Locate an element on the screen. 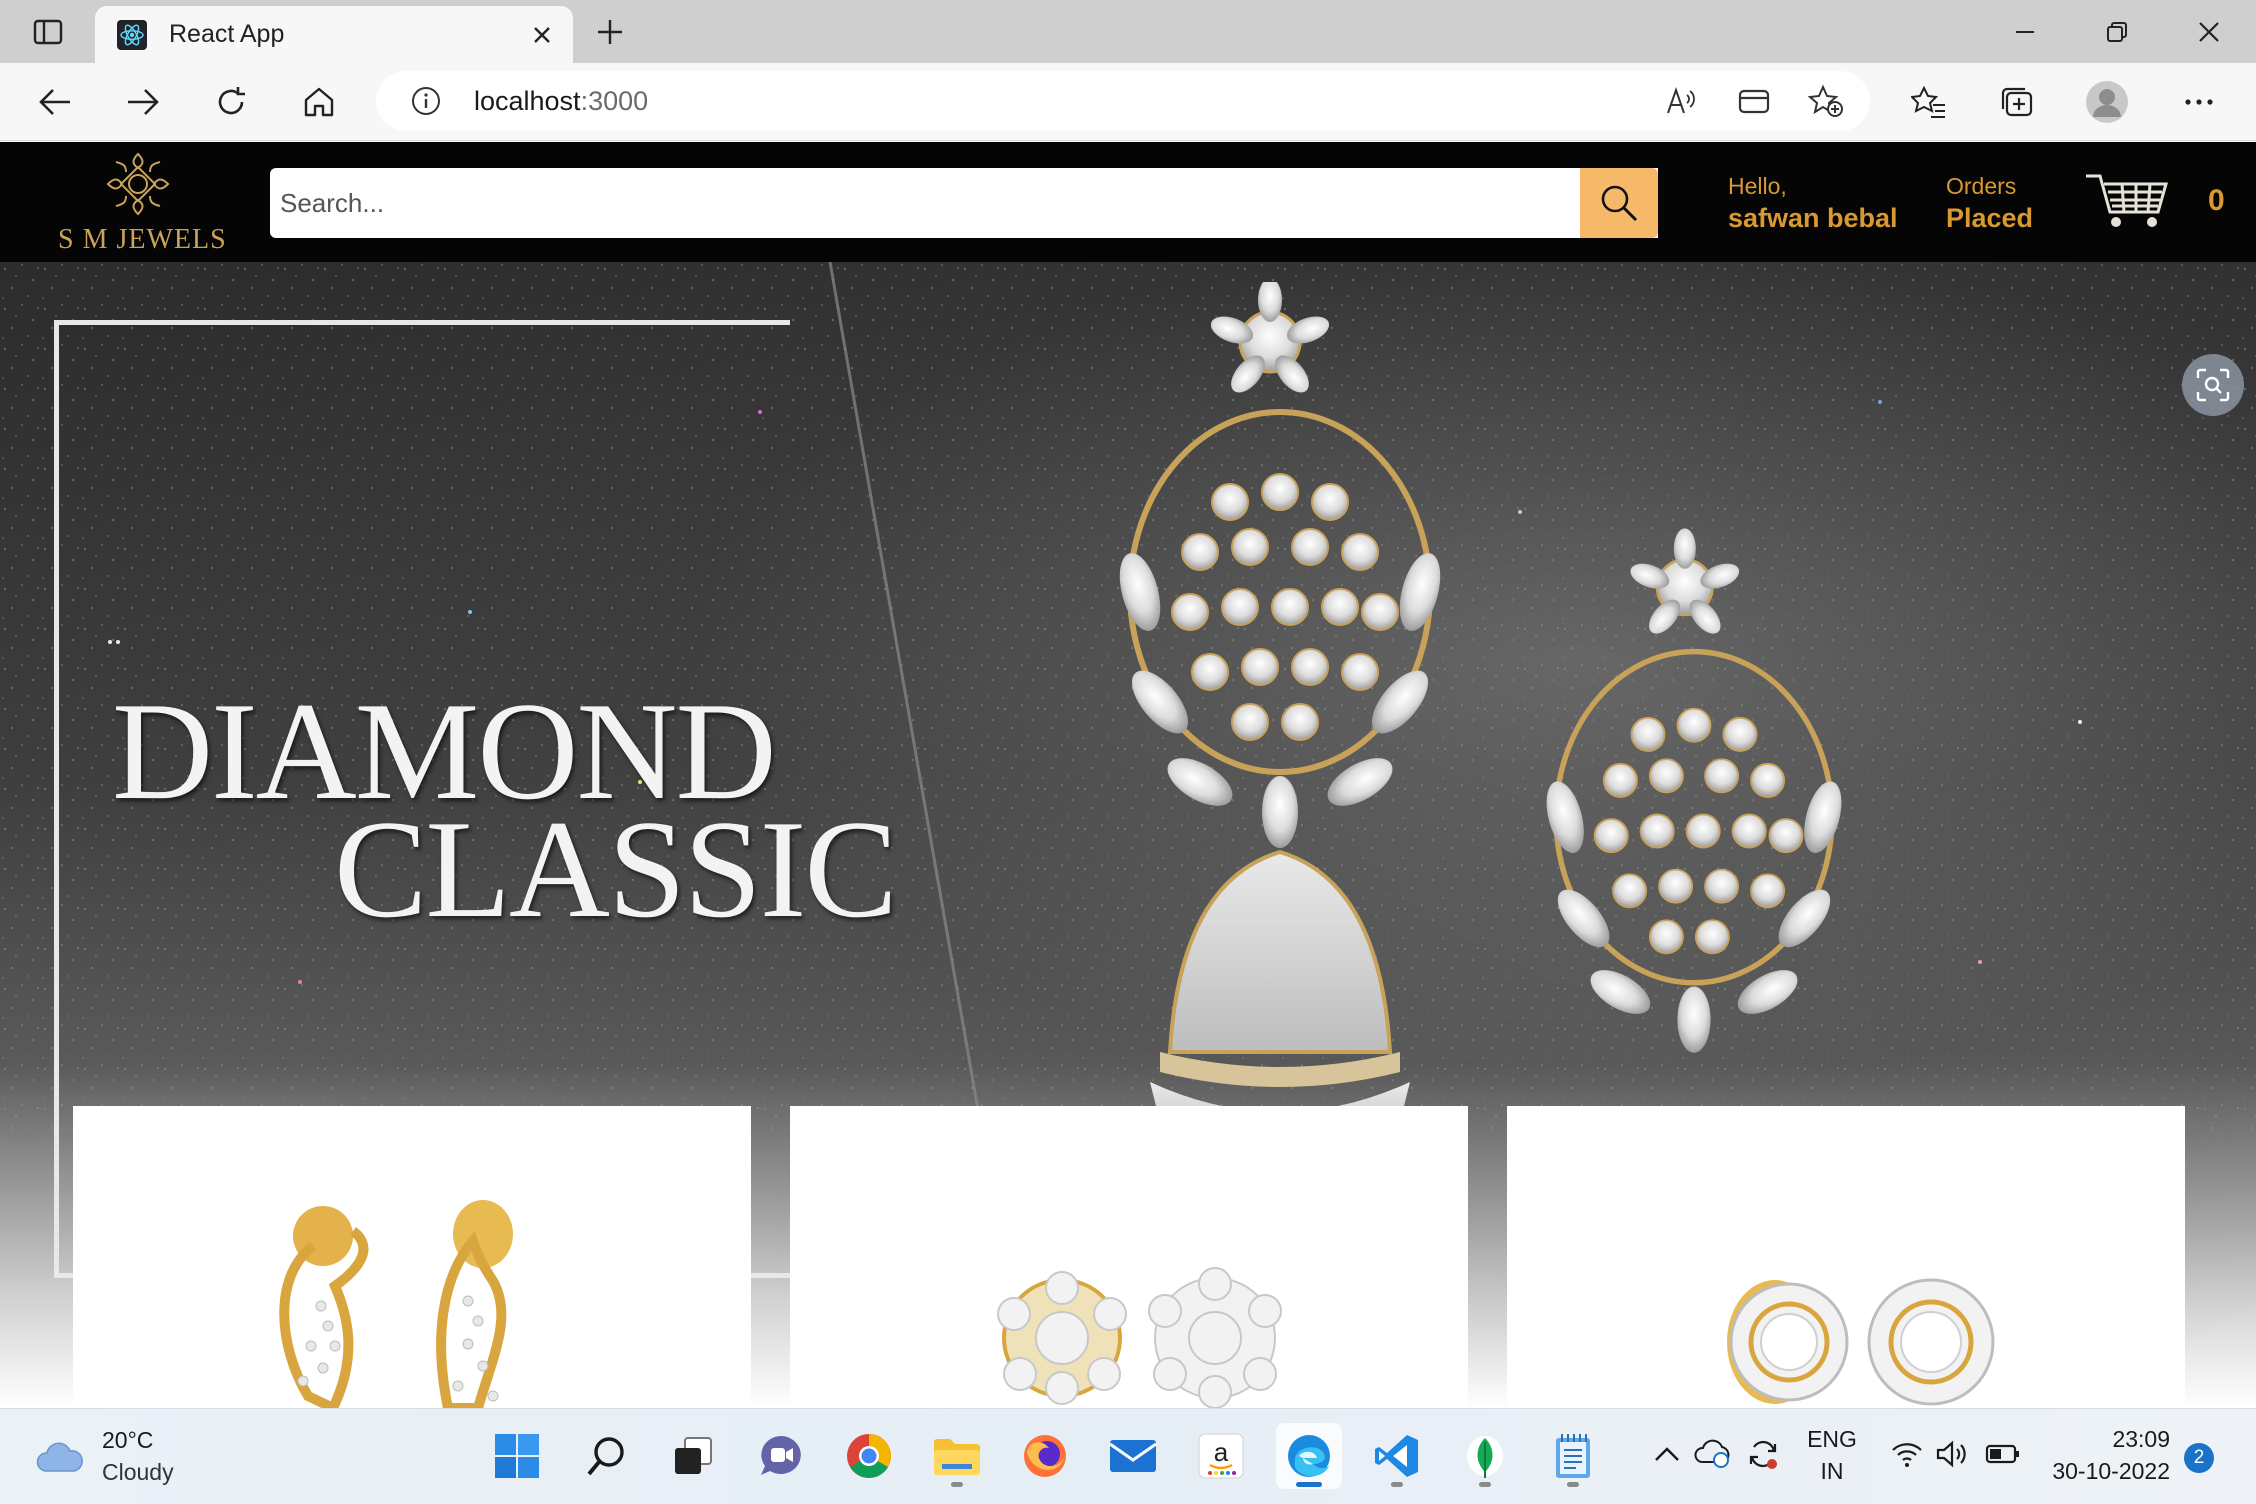  collections-button is located at coordinates (2017, 102).